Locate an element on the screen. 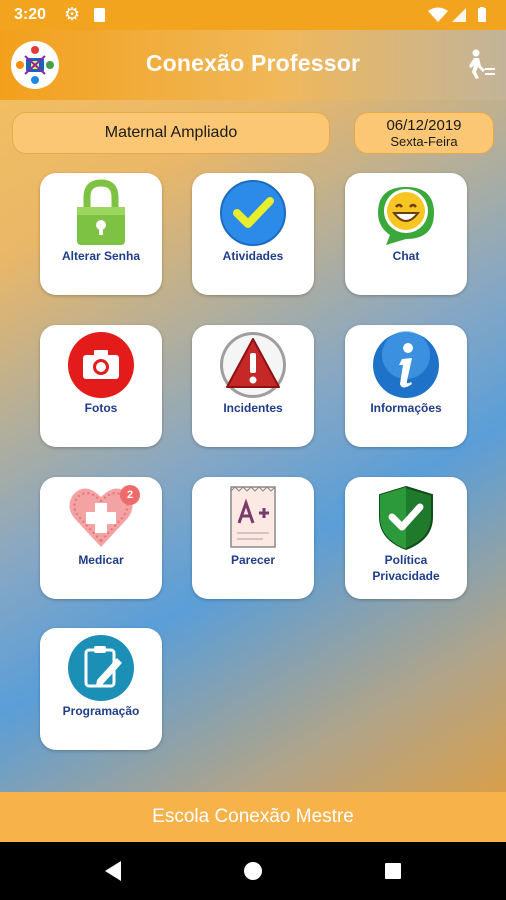  tile-label: Informações is located at coordinates (406, 408).